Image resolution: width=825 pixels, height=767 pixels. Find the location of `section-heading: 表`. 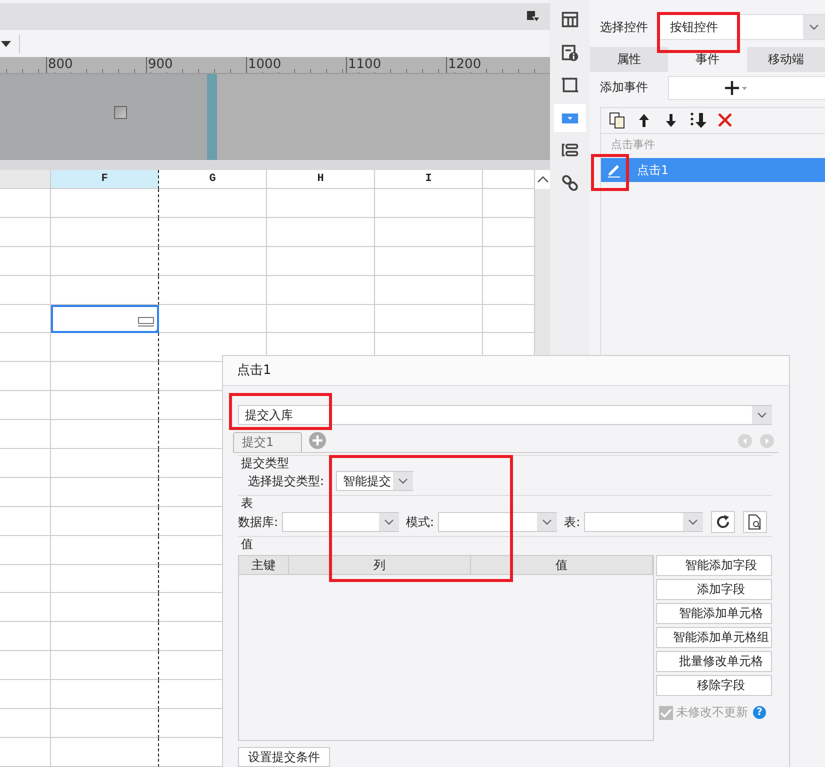

section-heading: 表 is located at coordinates (247, 503).